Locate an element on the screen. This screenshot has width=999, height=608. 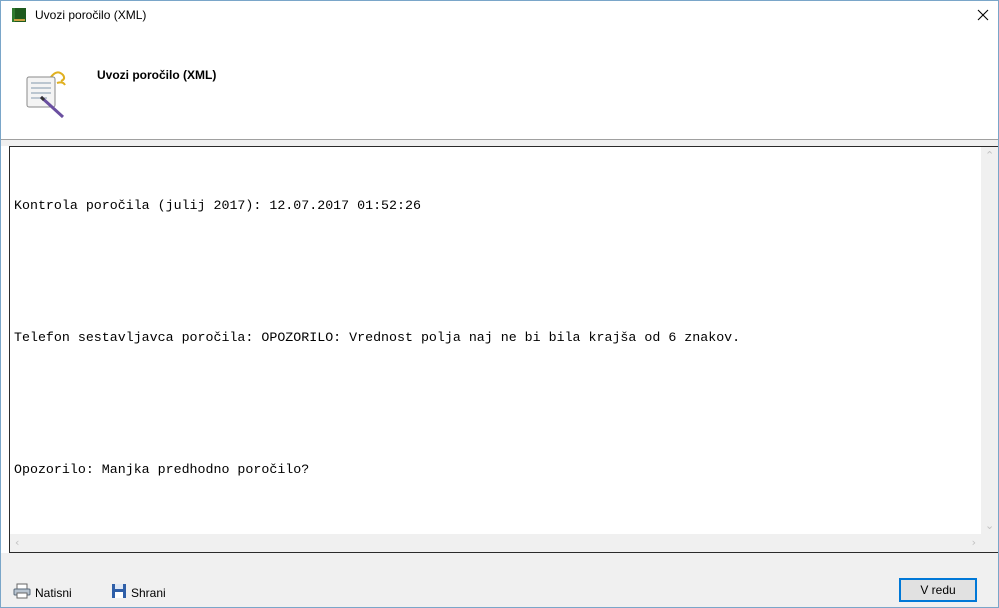
close-icon is located at coordinates (983, 16).